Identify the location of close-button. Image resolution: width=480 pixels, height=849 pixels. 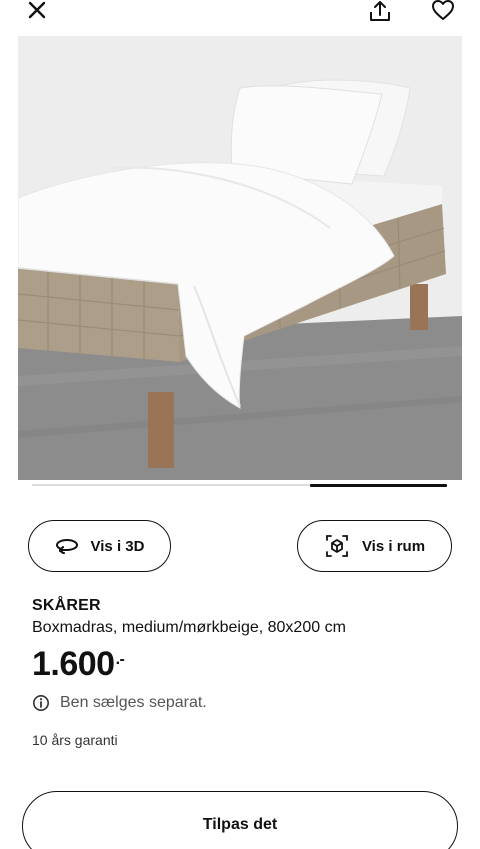
(37, 12).